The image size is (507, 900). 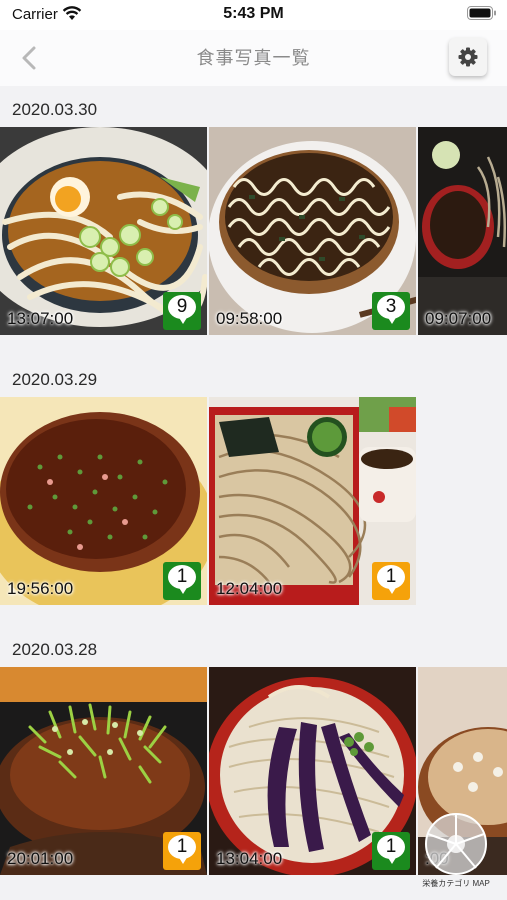 I want to click on pie-chart-icon, so click(x=456, y=844).